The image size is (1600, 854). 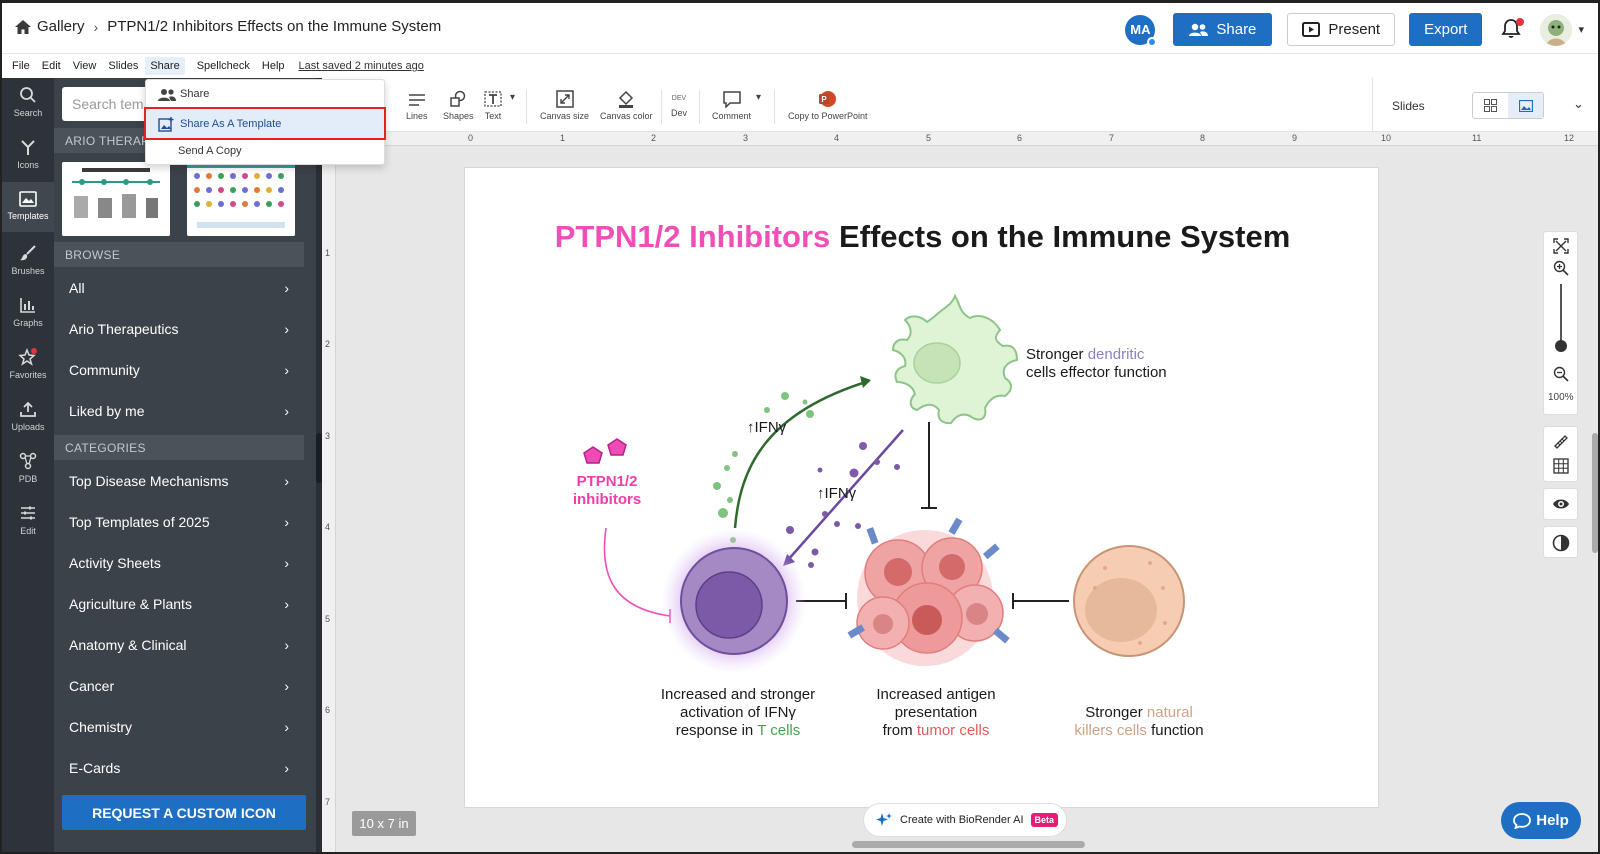 I want to click on share-menu-item: Share, so click(x=266, y=94).